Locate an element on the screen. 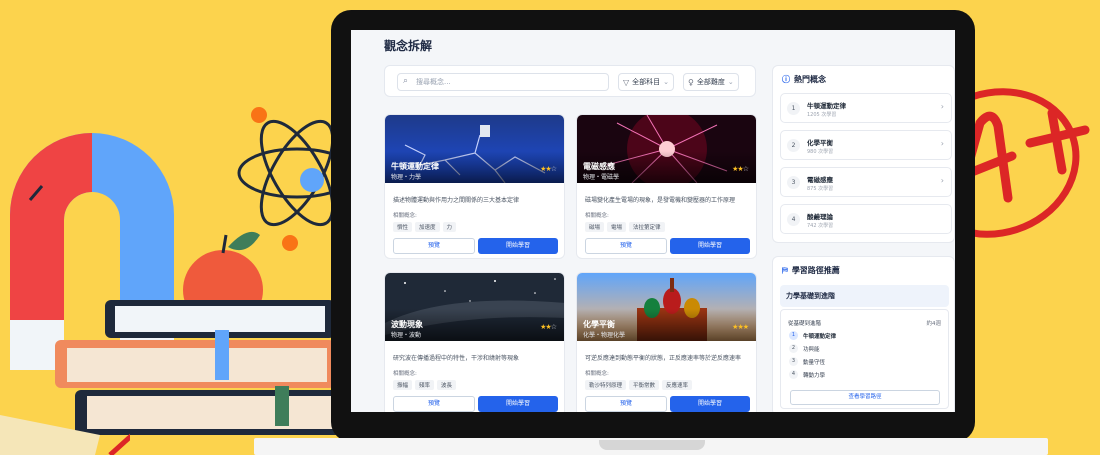 The width and height of the screenshot is (1100, 455). concept-tag: 慣性 is located at coordinates (403, 227).